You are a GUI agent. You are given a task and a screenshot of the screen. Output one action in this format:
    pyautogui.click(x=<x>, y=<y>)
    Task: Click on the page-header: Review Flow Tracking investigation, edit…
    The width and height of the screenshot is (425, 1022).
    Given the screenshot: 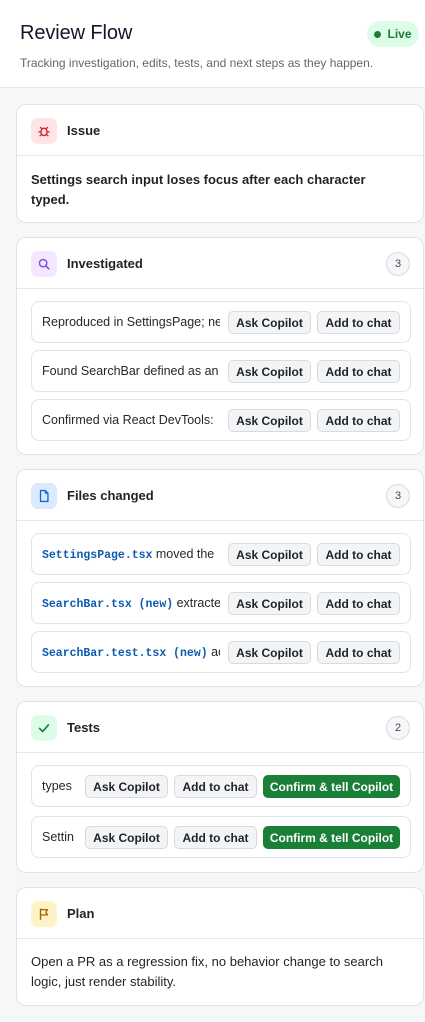 What is the action you would take?
    pyautogui.click(x=212, y=44)
    